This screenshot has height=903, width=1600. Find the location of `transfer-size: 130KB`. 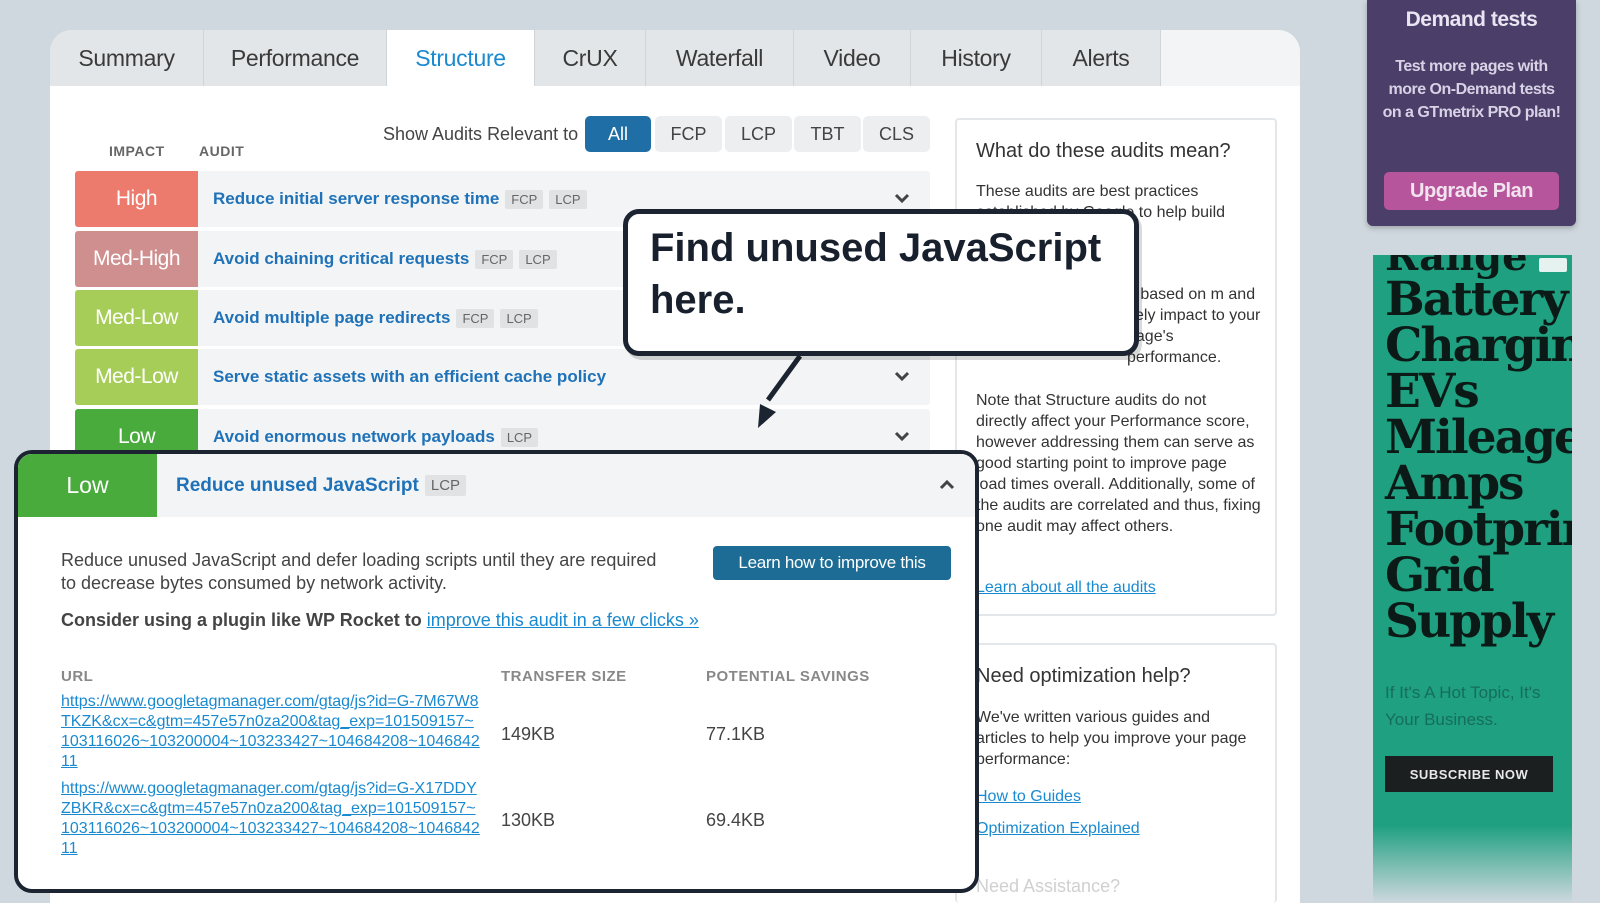

transfer-size: 130KB is located at coordinates (528, 820).